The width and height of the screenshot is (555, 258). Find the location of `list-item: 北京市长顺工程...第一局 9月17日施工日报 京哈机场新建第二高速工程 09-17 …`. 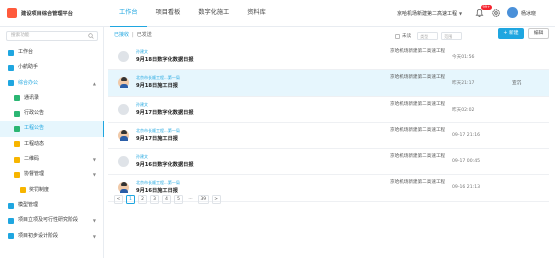

list-item: 北京市长顺工程...第一局 9月17日施工日报 京哈机场新建第二高速工程 09-17 … is located at coordinates (328, 136).